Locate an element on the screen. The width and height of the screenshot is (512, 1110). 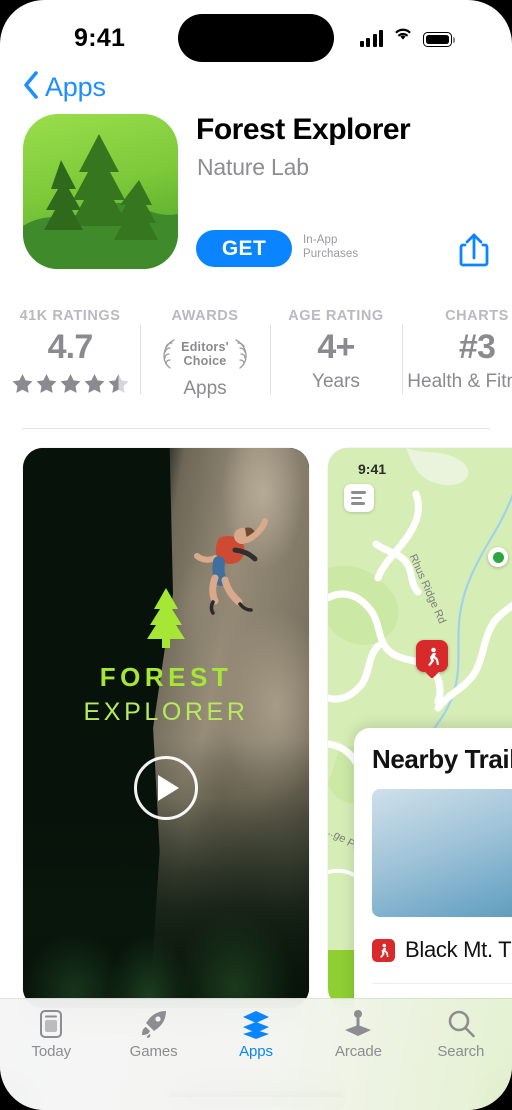
stat-awards: AWARDS Editors' Choice Apps is located at coordinates (205, 358).